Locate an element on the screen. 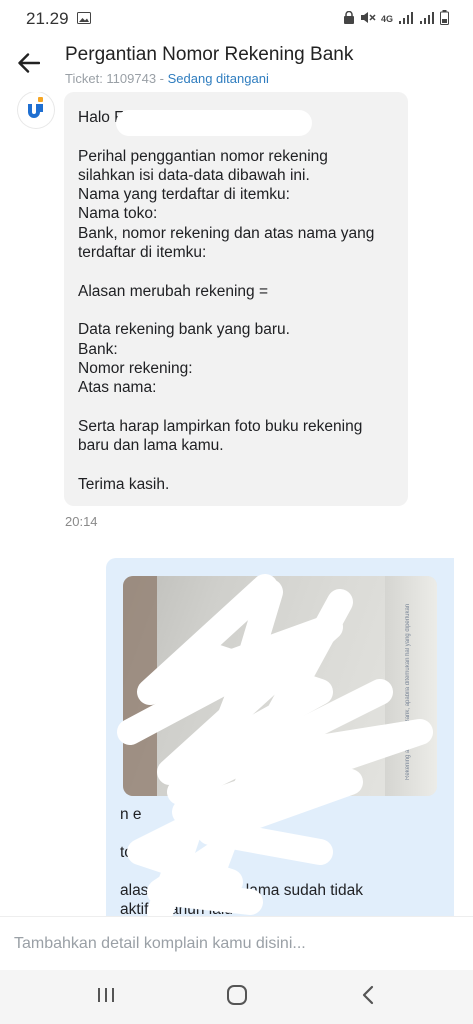 This screenshot has width=473, height=1024. message-line: Atas nama: is located at coordinates (117, 388).